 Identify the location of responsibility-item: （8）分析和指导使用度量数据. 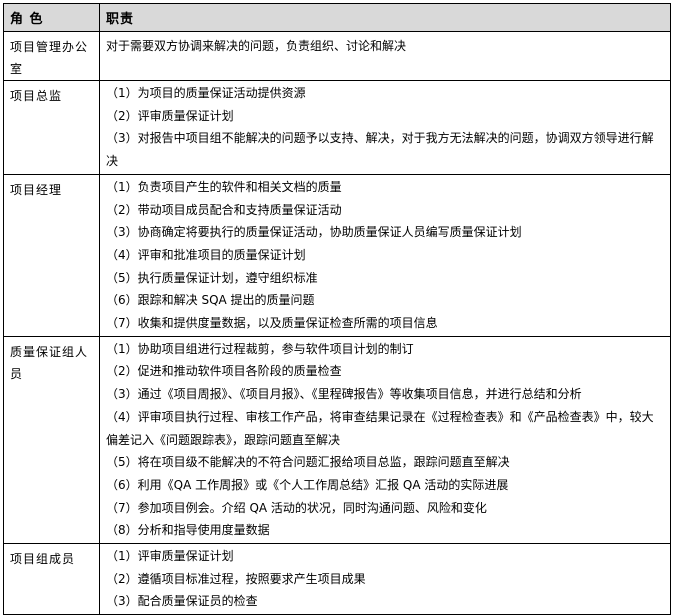
(188, 530).